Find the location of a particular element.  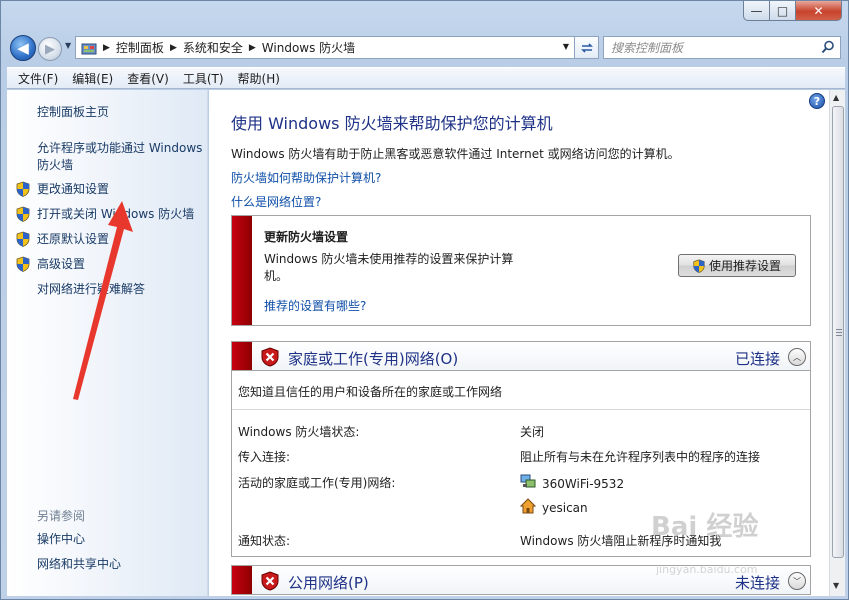

firewall-state-value: 关闭 is located at coordinates (532, 432).